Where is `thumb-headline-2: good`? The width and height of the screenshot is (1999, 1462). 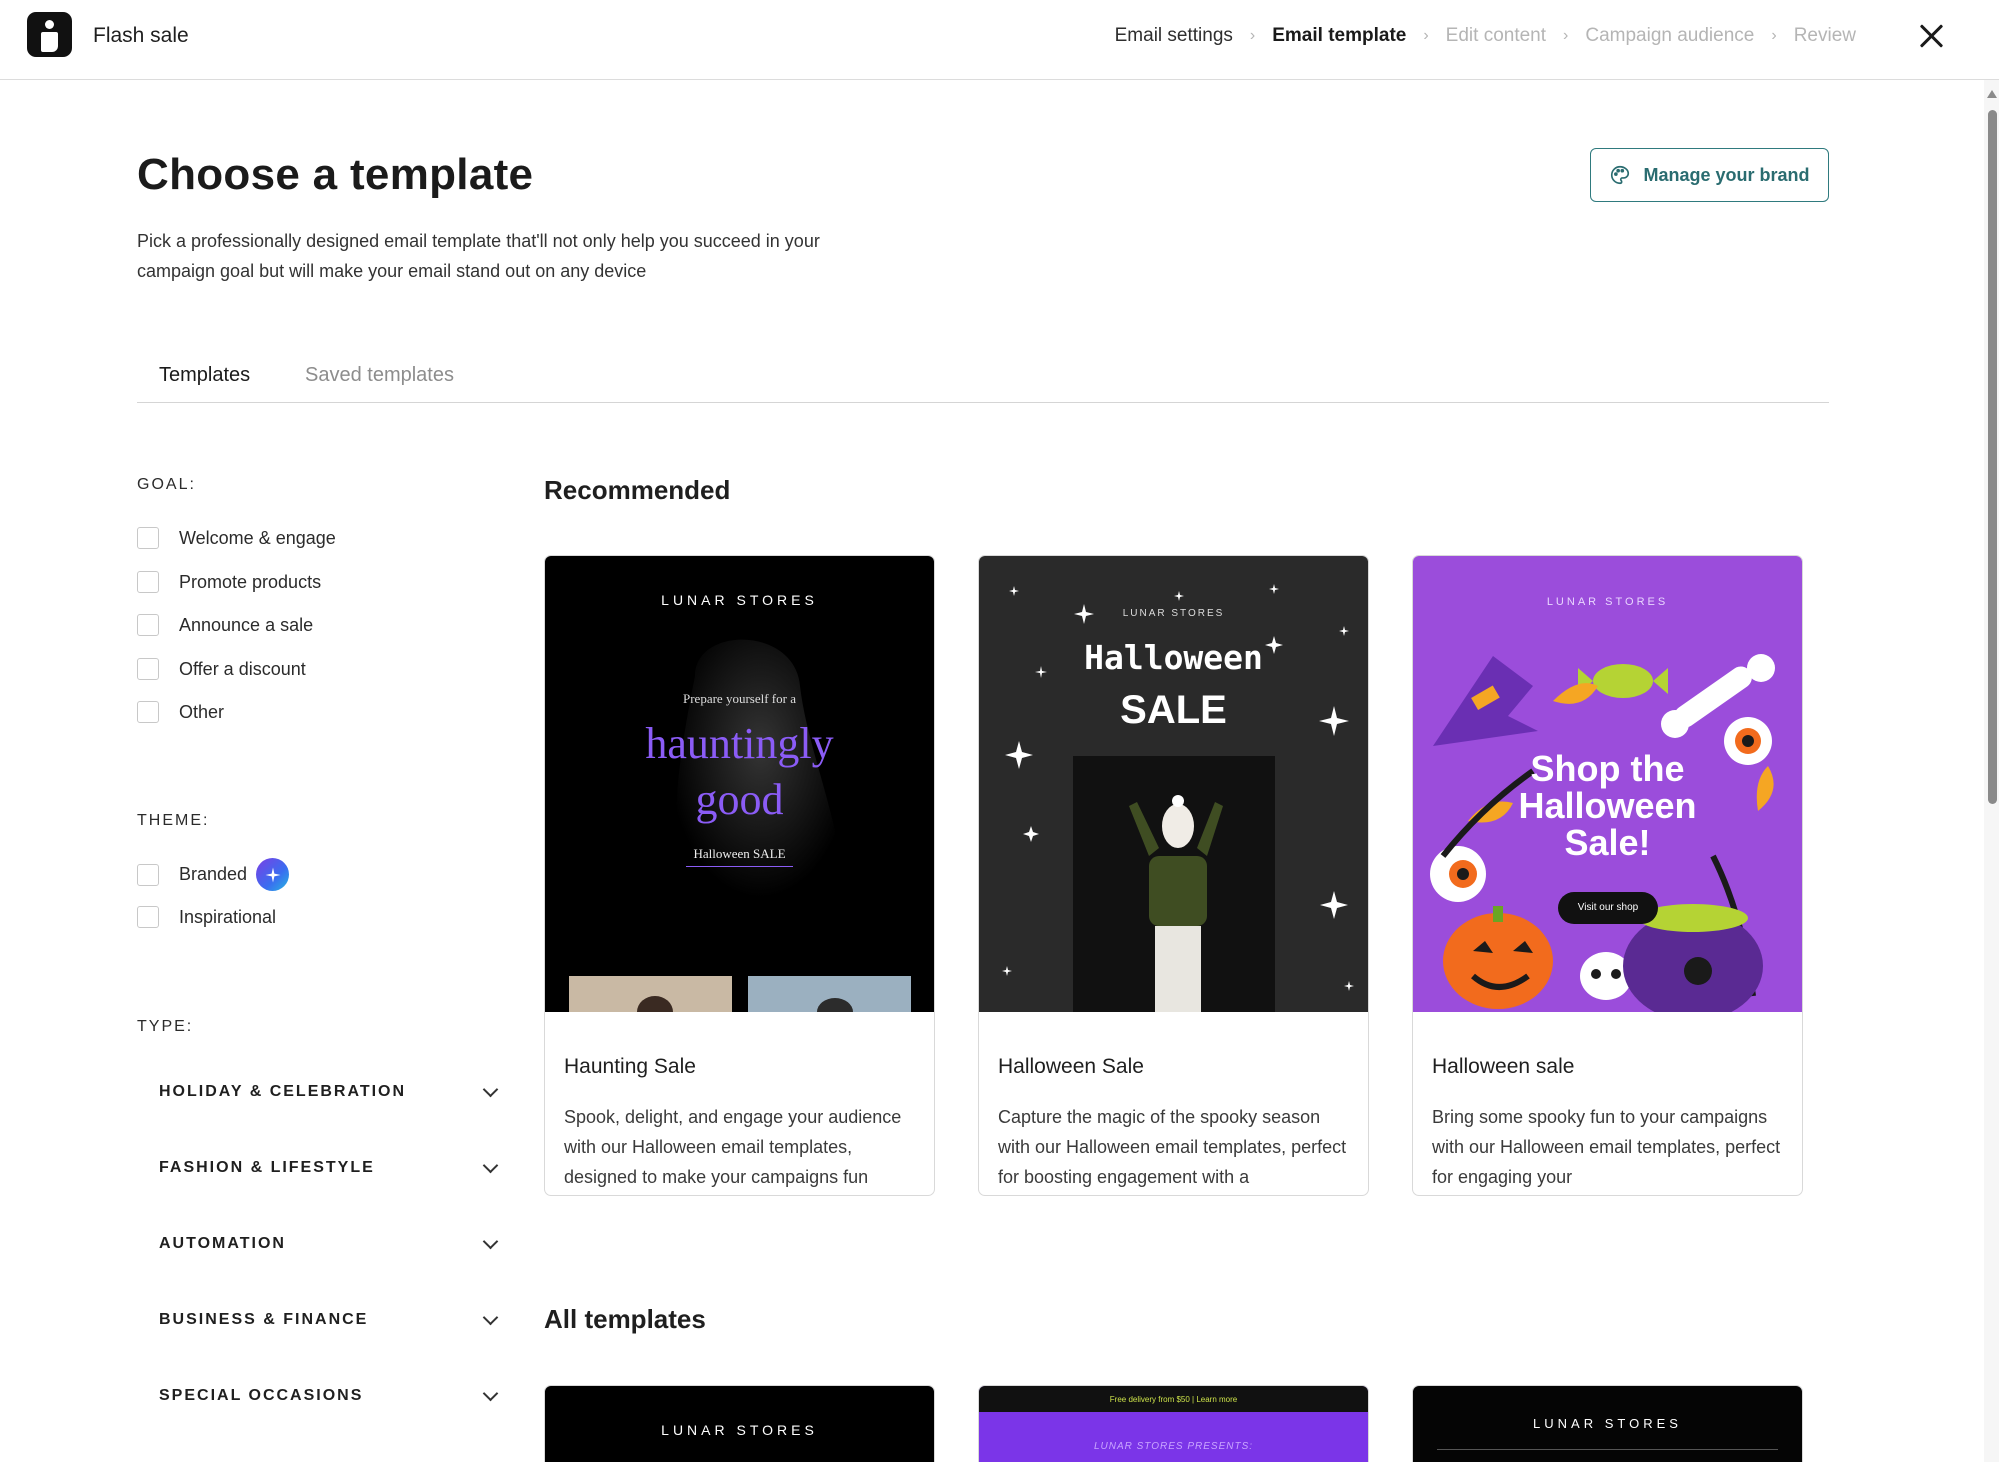
thumb-headline-2: good is located at coordinates (739, 799).